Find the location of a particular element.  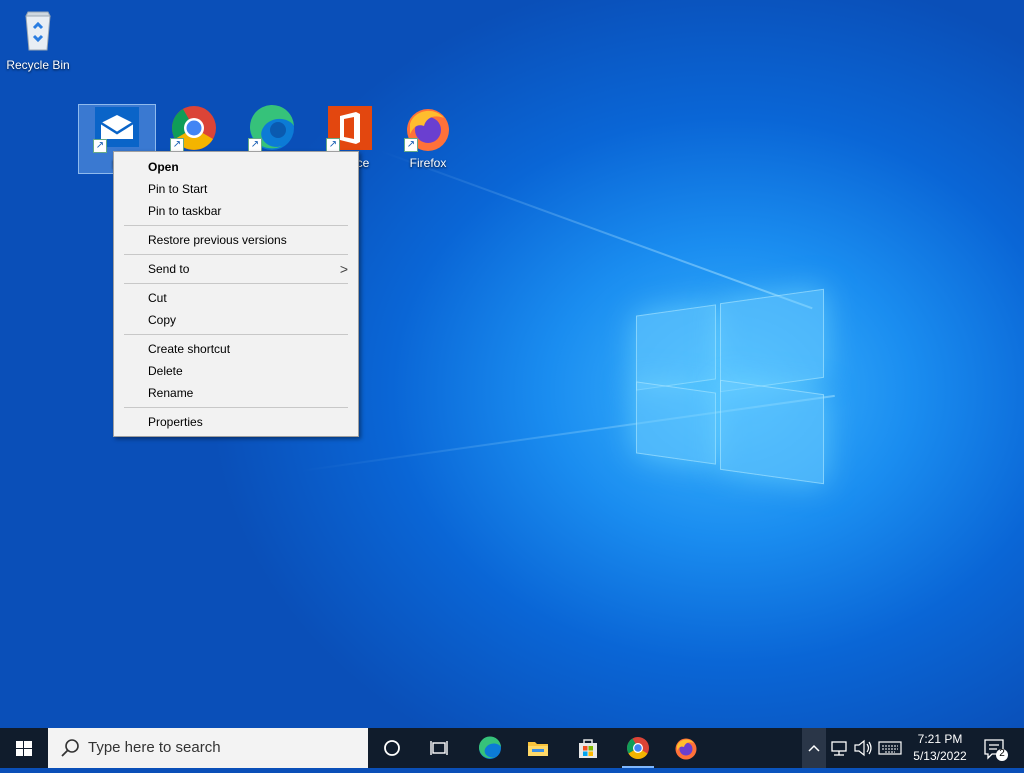

menu-item-label: Send to is located at coordinates (169, 269).